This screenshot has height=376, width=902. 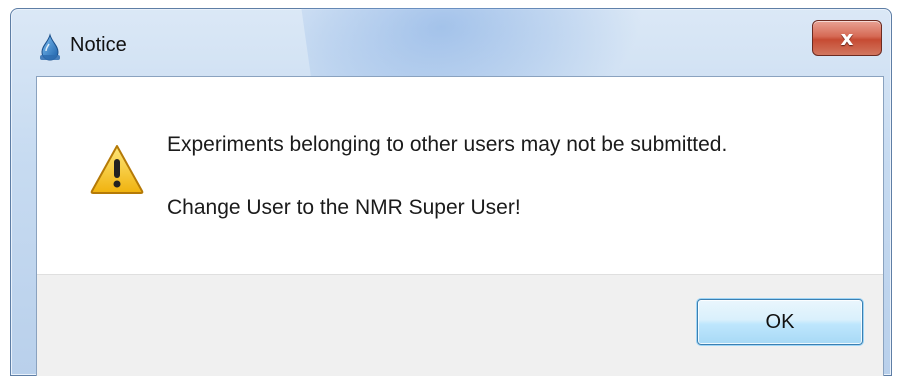 What do you see at coordinates (50, 48) in the screenshot?
I see `water-drop-icon` at bounding box center [50, 48].